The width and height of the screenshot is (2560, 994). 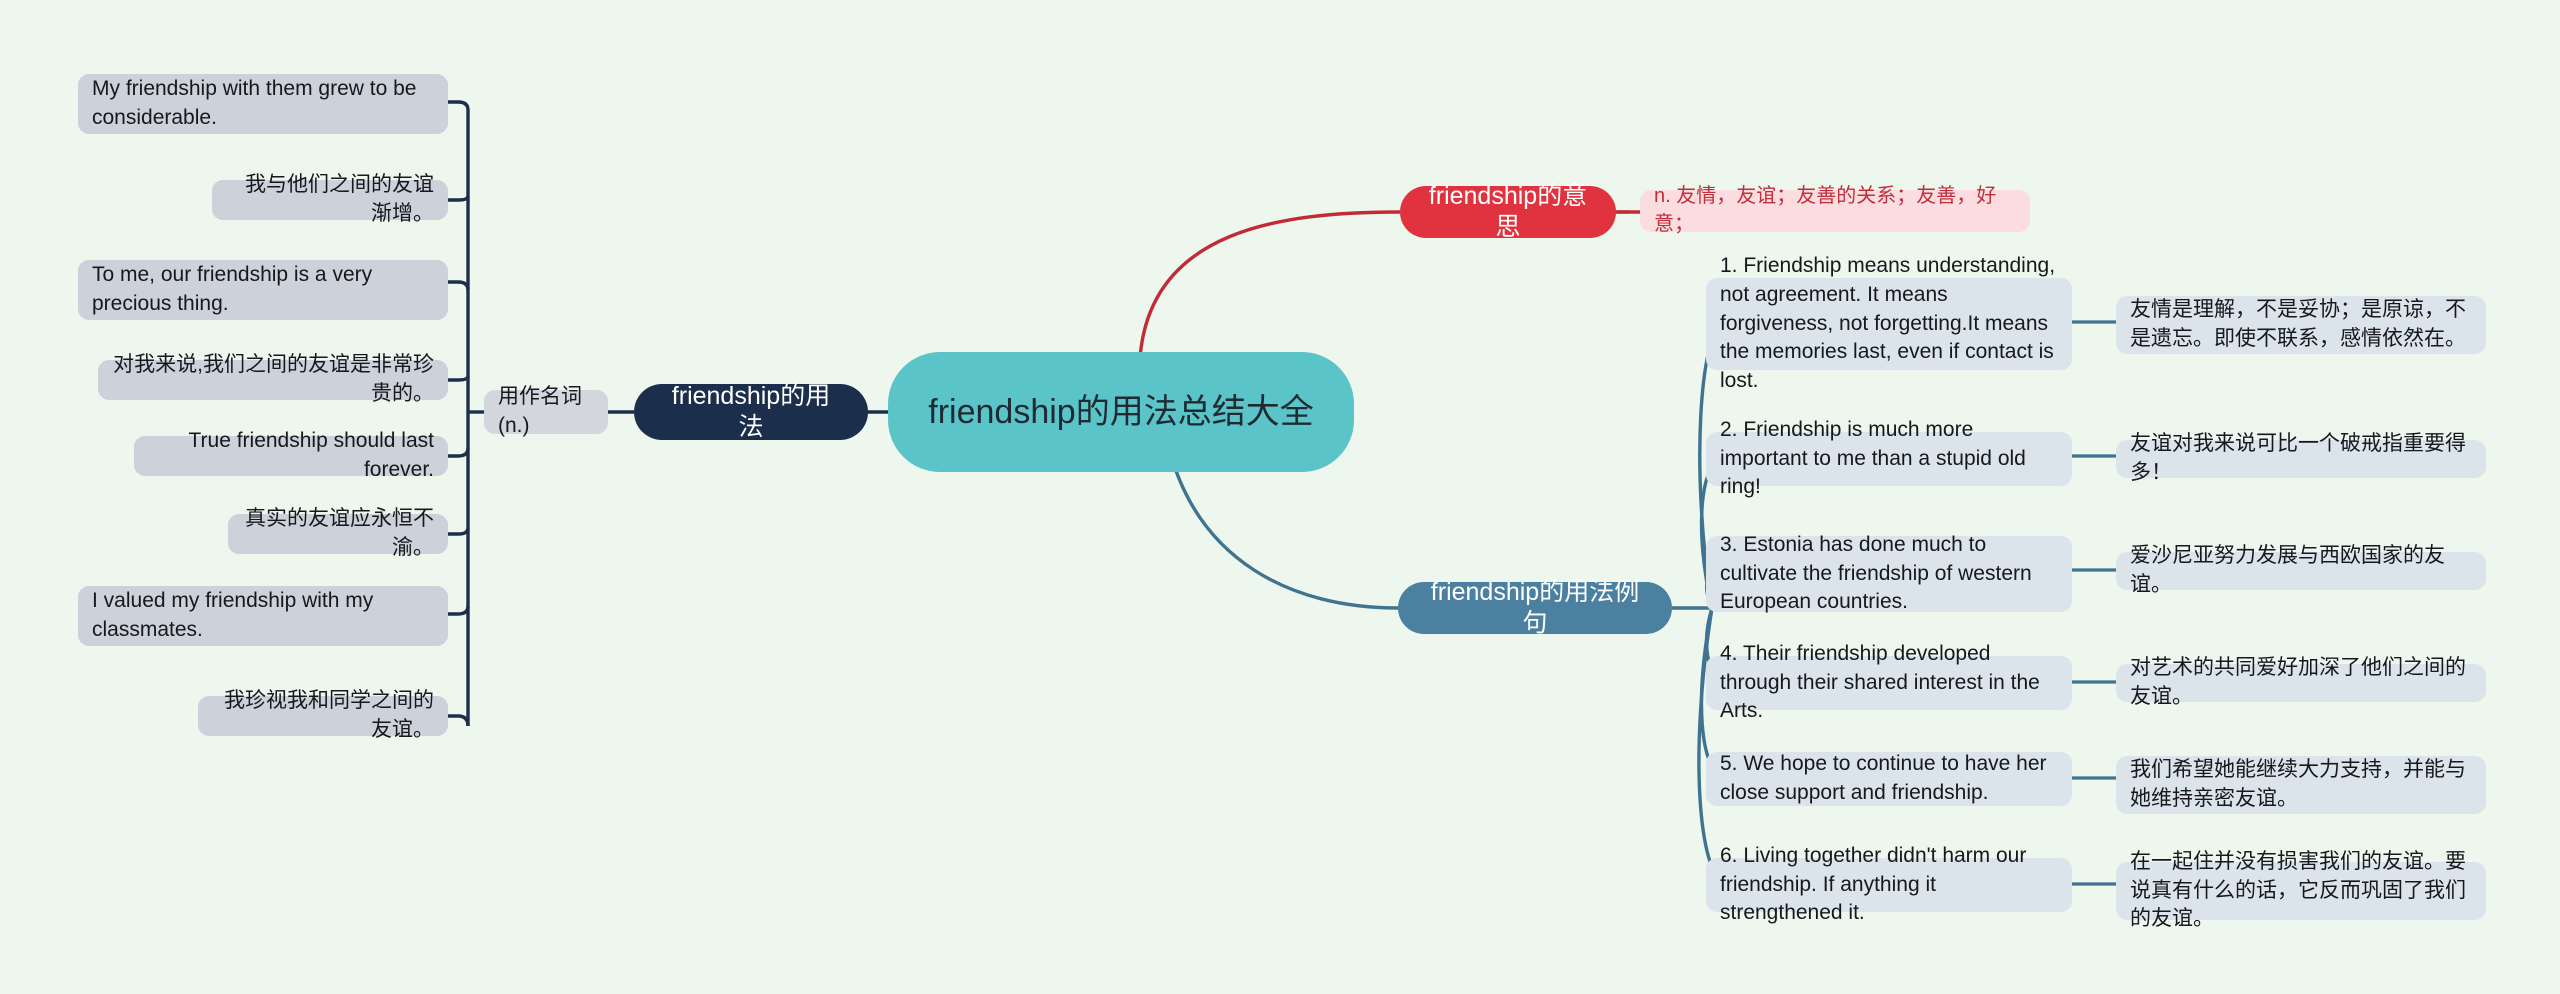 What do you see at coordinates (2301, 458) in the screenshot?
I see `example-2-zh: 友谊对我来说可比一个破戒指重要得多！` at bounding box center [2301, 458].